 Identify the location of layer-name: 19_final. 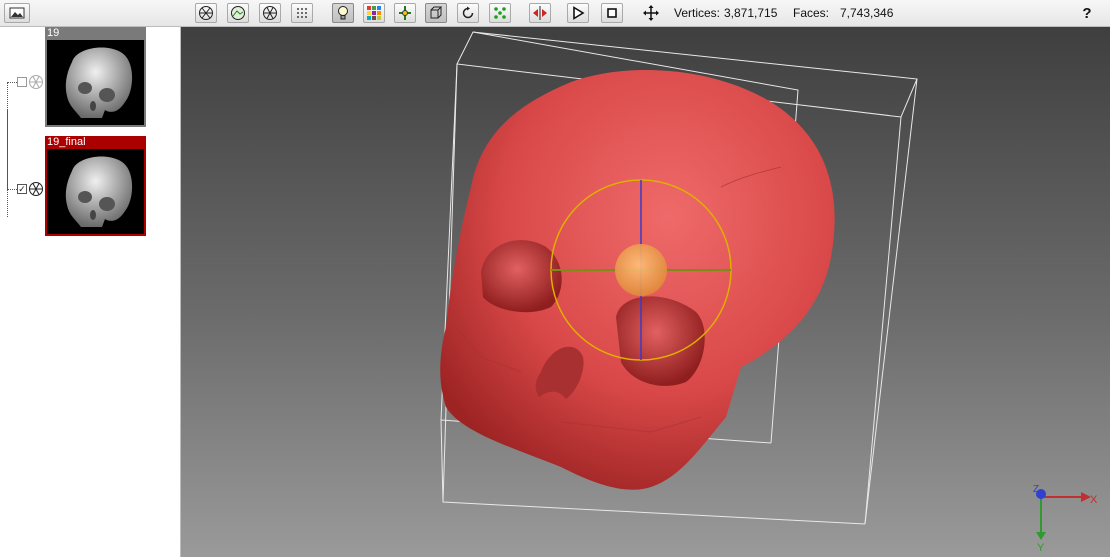
(66, 142).